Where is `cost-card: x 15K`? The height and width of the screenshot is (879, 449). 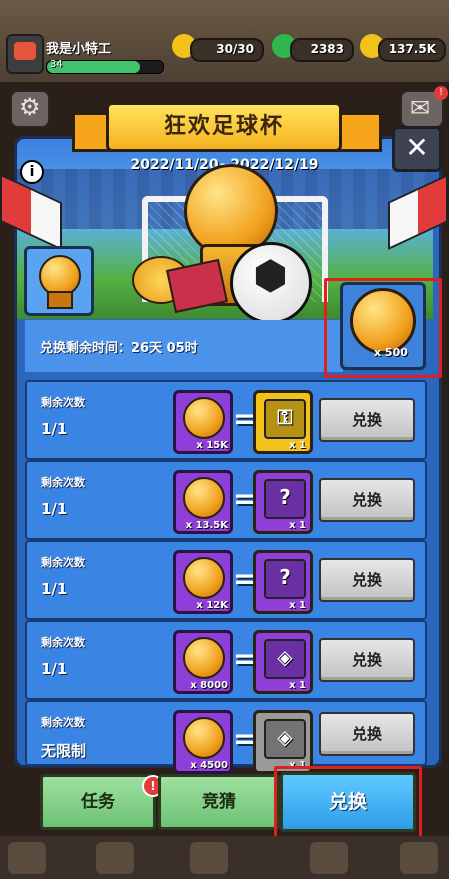 cost-card: x 15K is located at coordinates (203, 422).